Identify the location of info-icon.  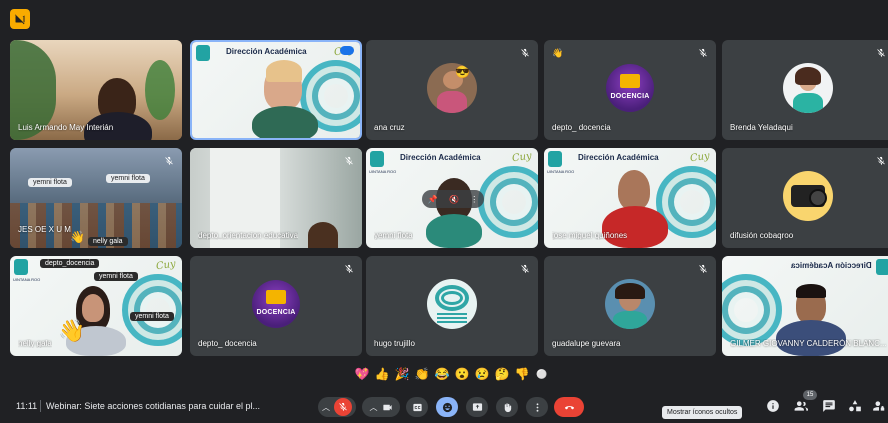
(773, 406).